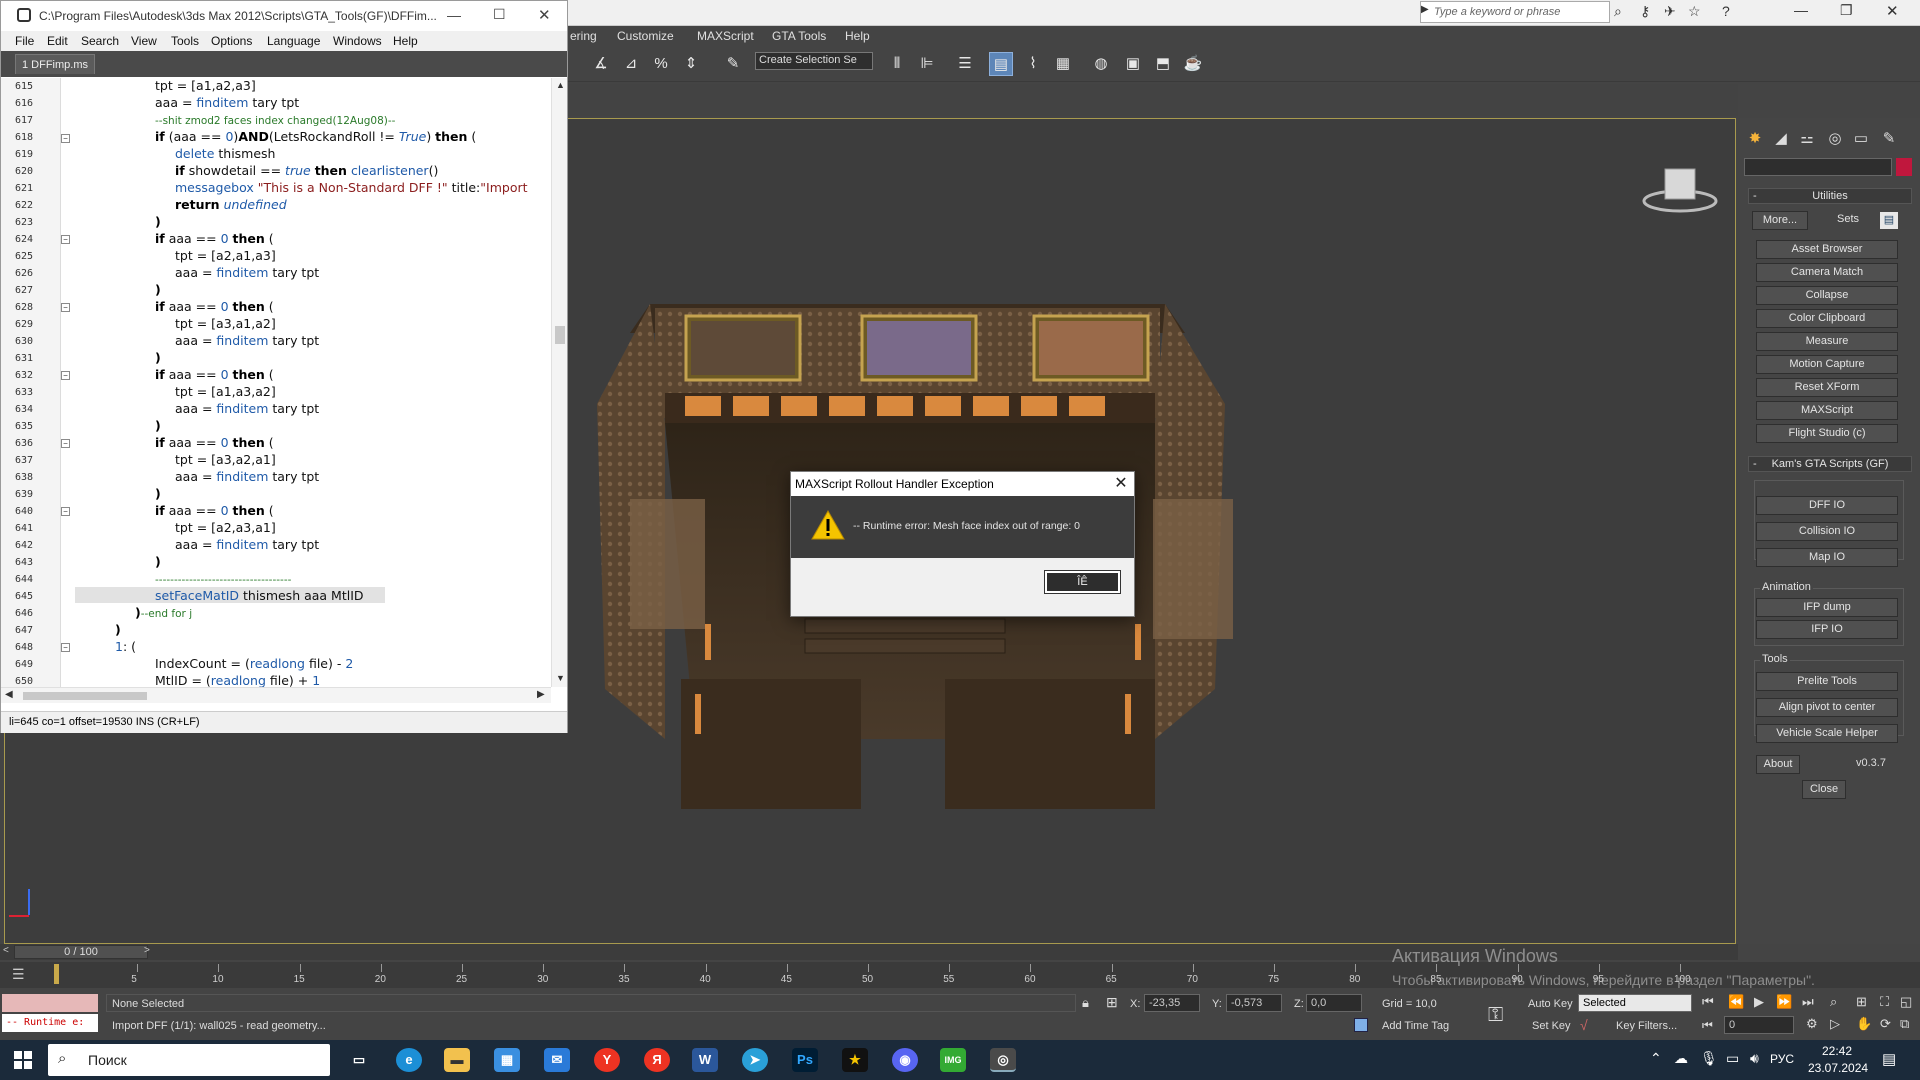 This screenshot has height=1080, width=1920. What do you see at coordinates (1904, 1024) in the screenshot?
I see `maximize-toggle-icon: ⧉` at bounding box center [1904, 1024].